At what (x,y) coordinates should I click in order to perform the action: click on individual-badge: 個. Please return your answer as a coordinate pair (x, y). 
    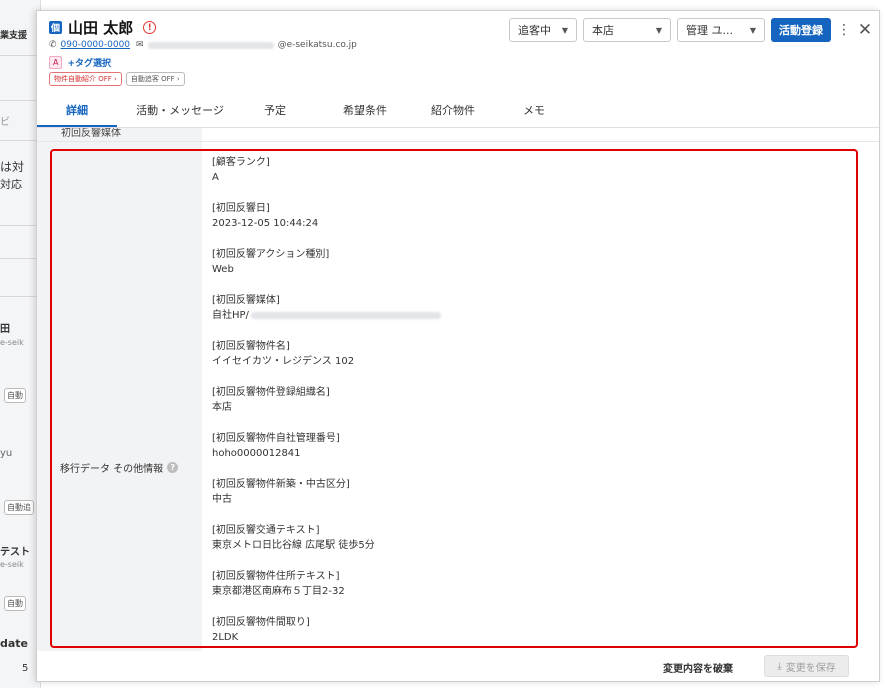
    Looking at the image, I should click on (55, 27).